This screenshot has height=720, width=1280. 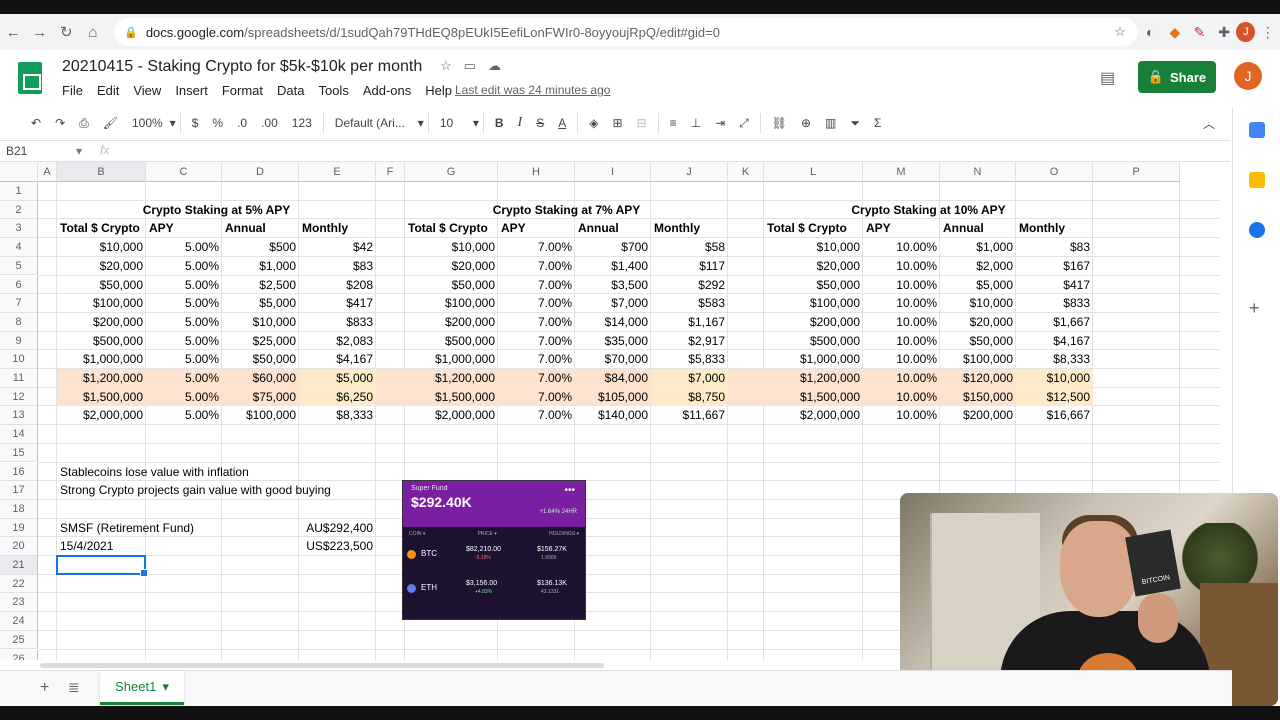 I want to click on note-value: AU$292,400, so click(x=337, y=528).